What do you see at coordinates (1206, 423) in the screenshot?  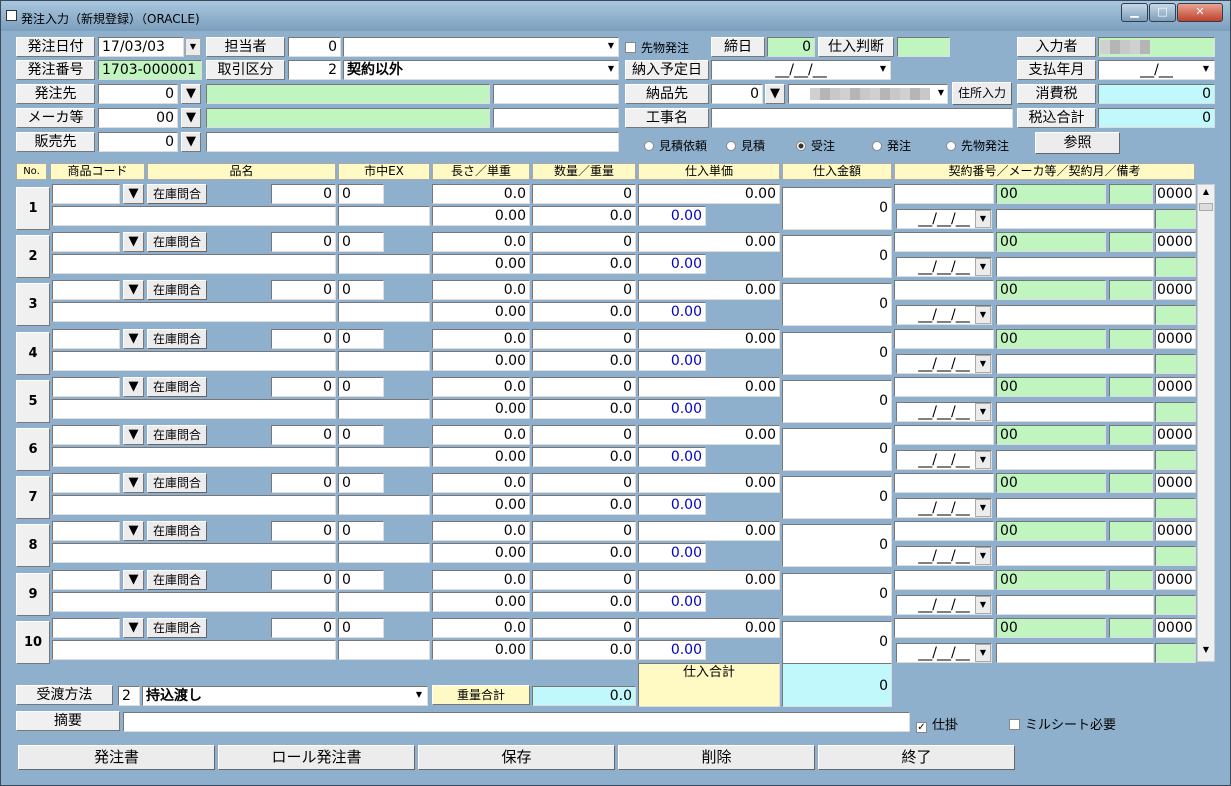 I see `vertical-scrollbar: ▲ ▼` at bounding box center [1206, 423].